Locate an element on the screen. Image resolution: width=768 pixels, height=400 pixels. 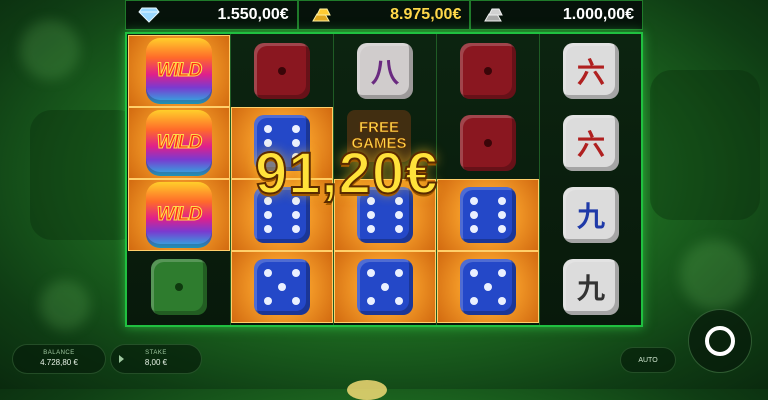
glyph-eight-icon: 八 is located at coordinates (385, 71).